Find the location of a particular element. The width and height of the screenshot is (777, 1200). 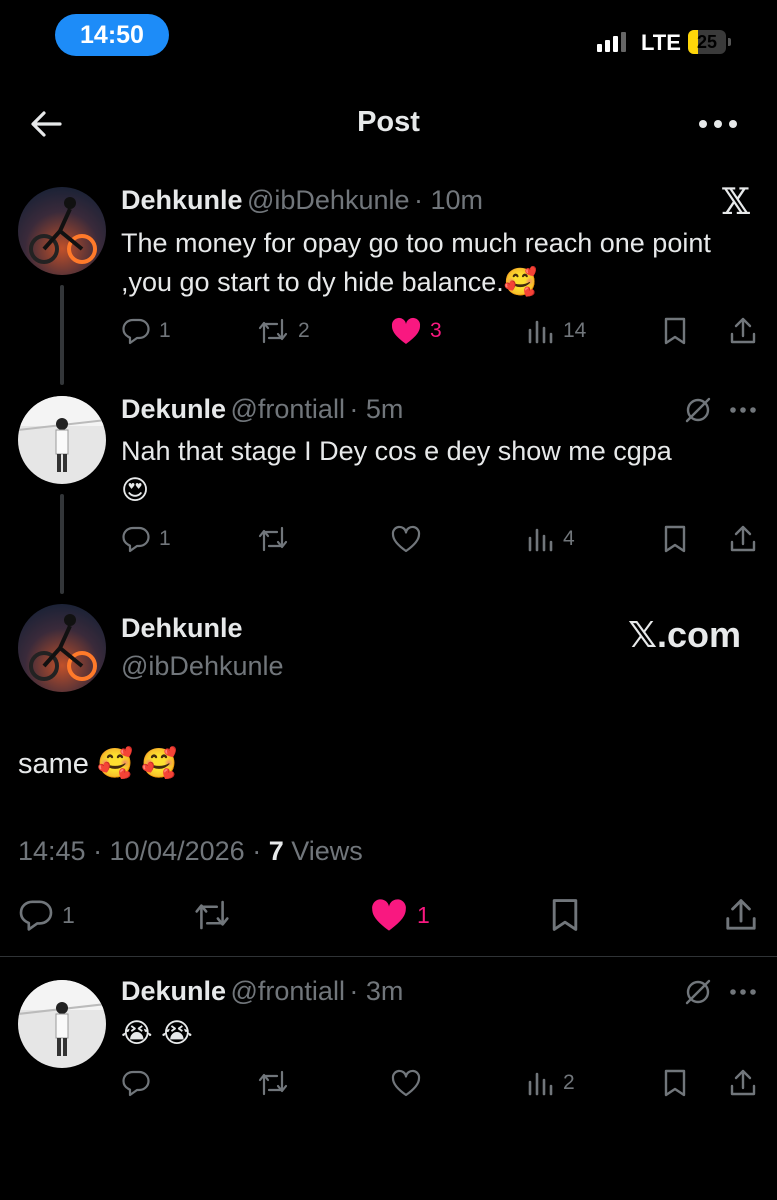

like-count: 3 is located at coordinates (436, 330).